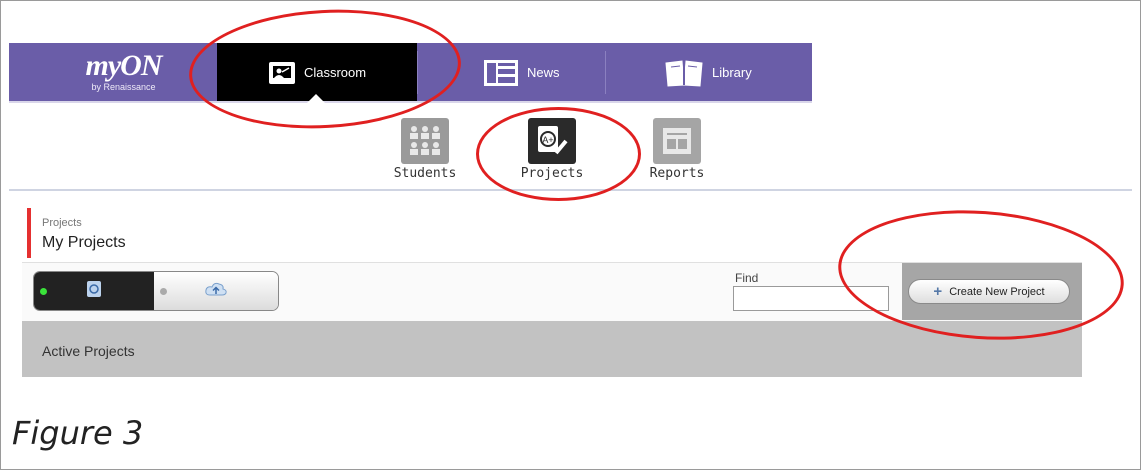 Image resolution: width=1141 pixels, height=470 pixels. What do you see at coordinates (747, 278) in the screenshot?
I see `find-label: Find` at bounding box center [747, 278].